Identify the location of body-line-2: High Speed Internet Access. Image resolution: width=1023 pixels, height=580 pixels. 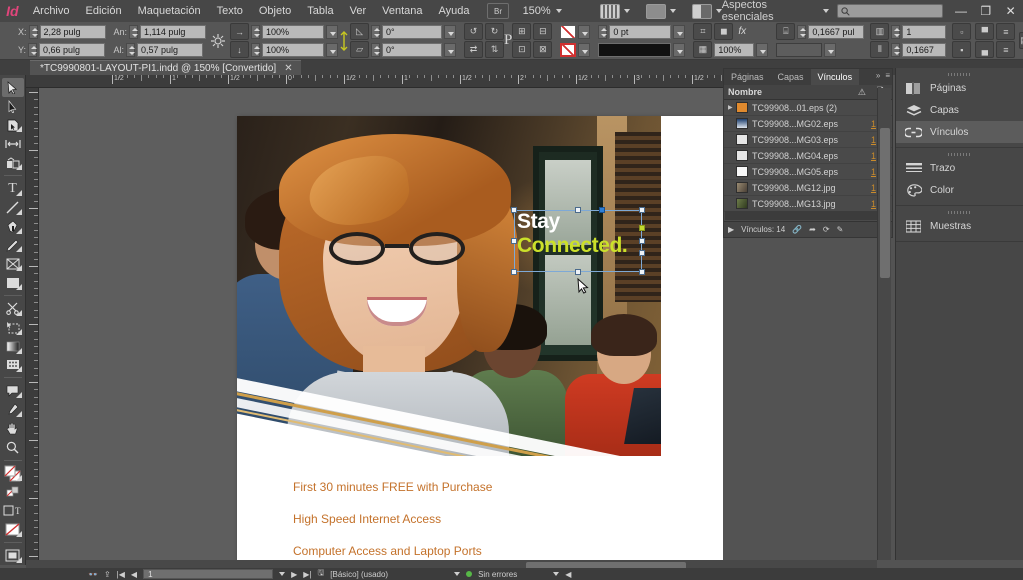
(367, 519).